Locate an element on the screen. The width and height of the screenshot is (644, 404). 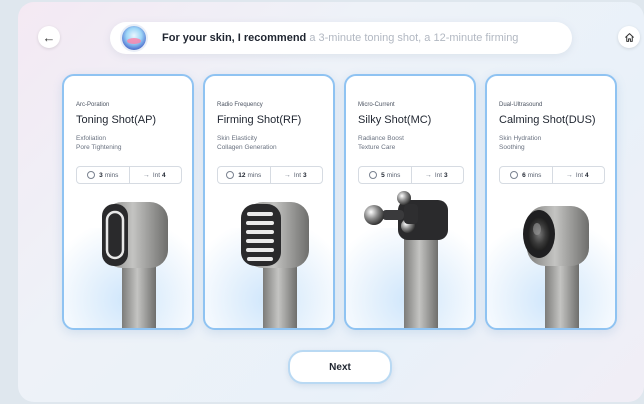
dus-device-image is located at coordinates (556, 267).